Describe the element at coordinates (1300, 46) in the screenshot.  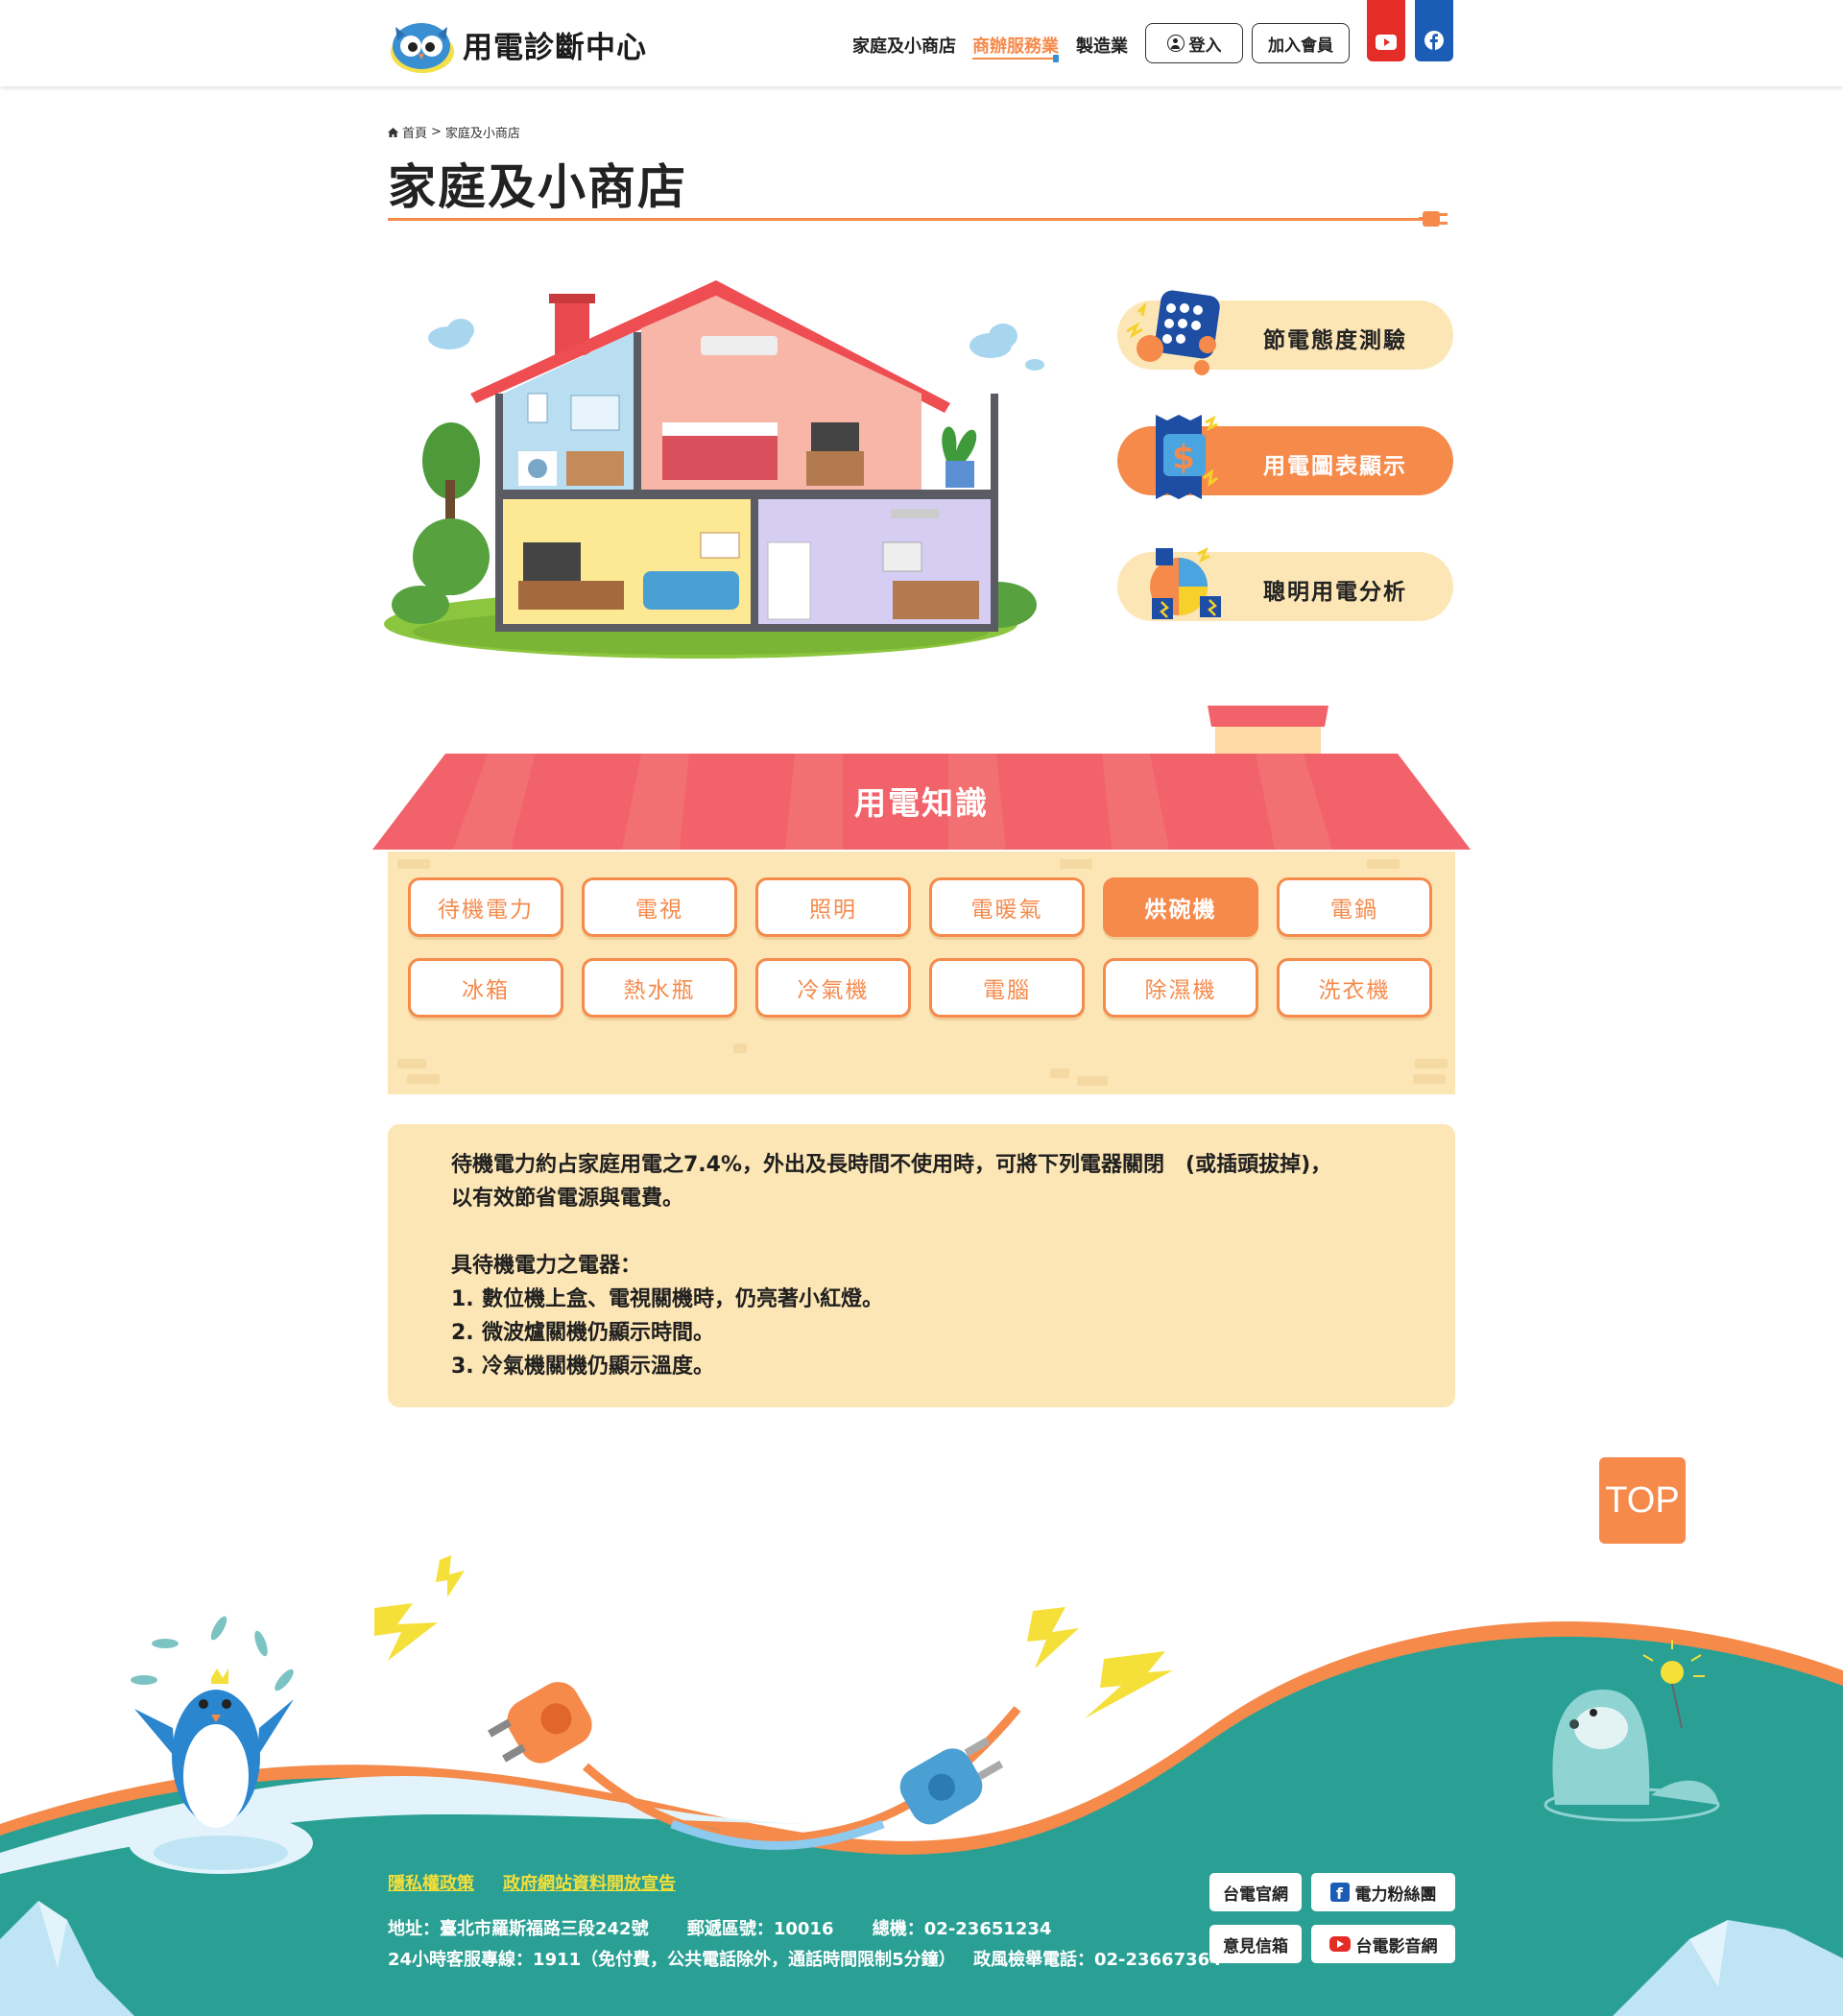
I see `join-label: 加入會員` at that location.